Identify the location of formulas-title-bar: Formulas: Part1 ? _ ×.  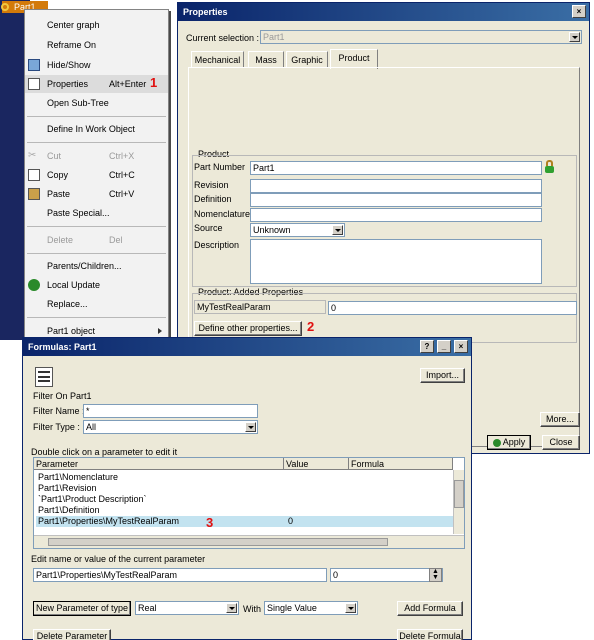
(247, 347).